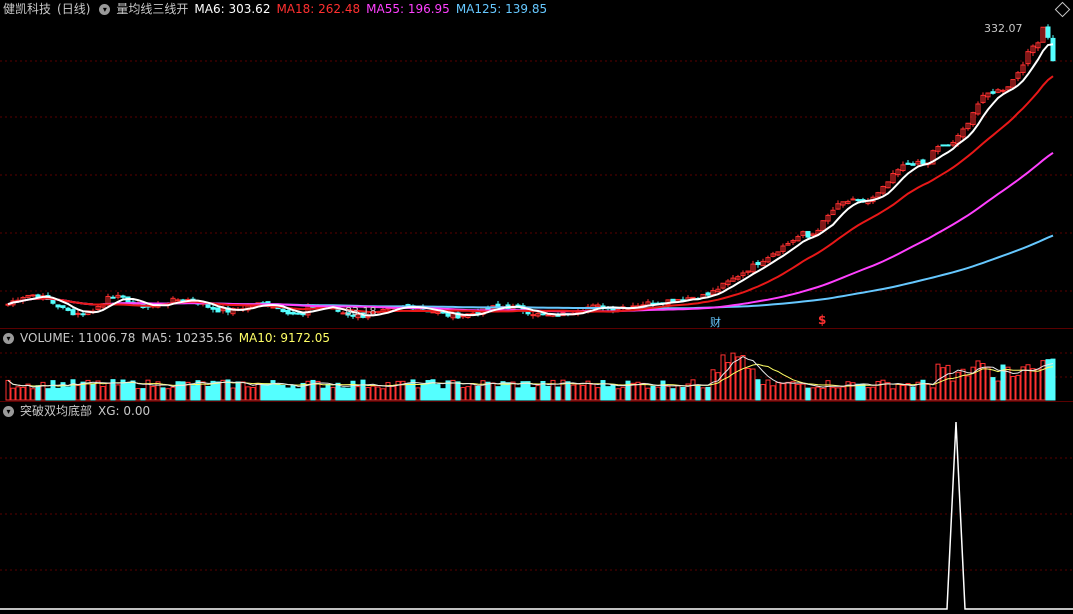  What do you see at coordinates (822, 320) in the screenshot?
I see `event-dollar-icon: $` at bounding box center [822, 320].